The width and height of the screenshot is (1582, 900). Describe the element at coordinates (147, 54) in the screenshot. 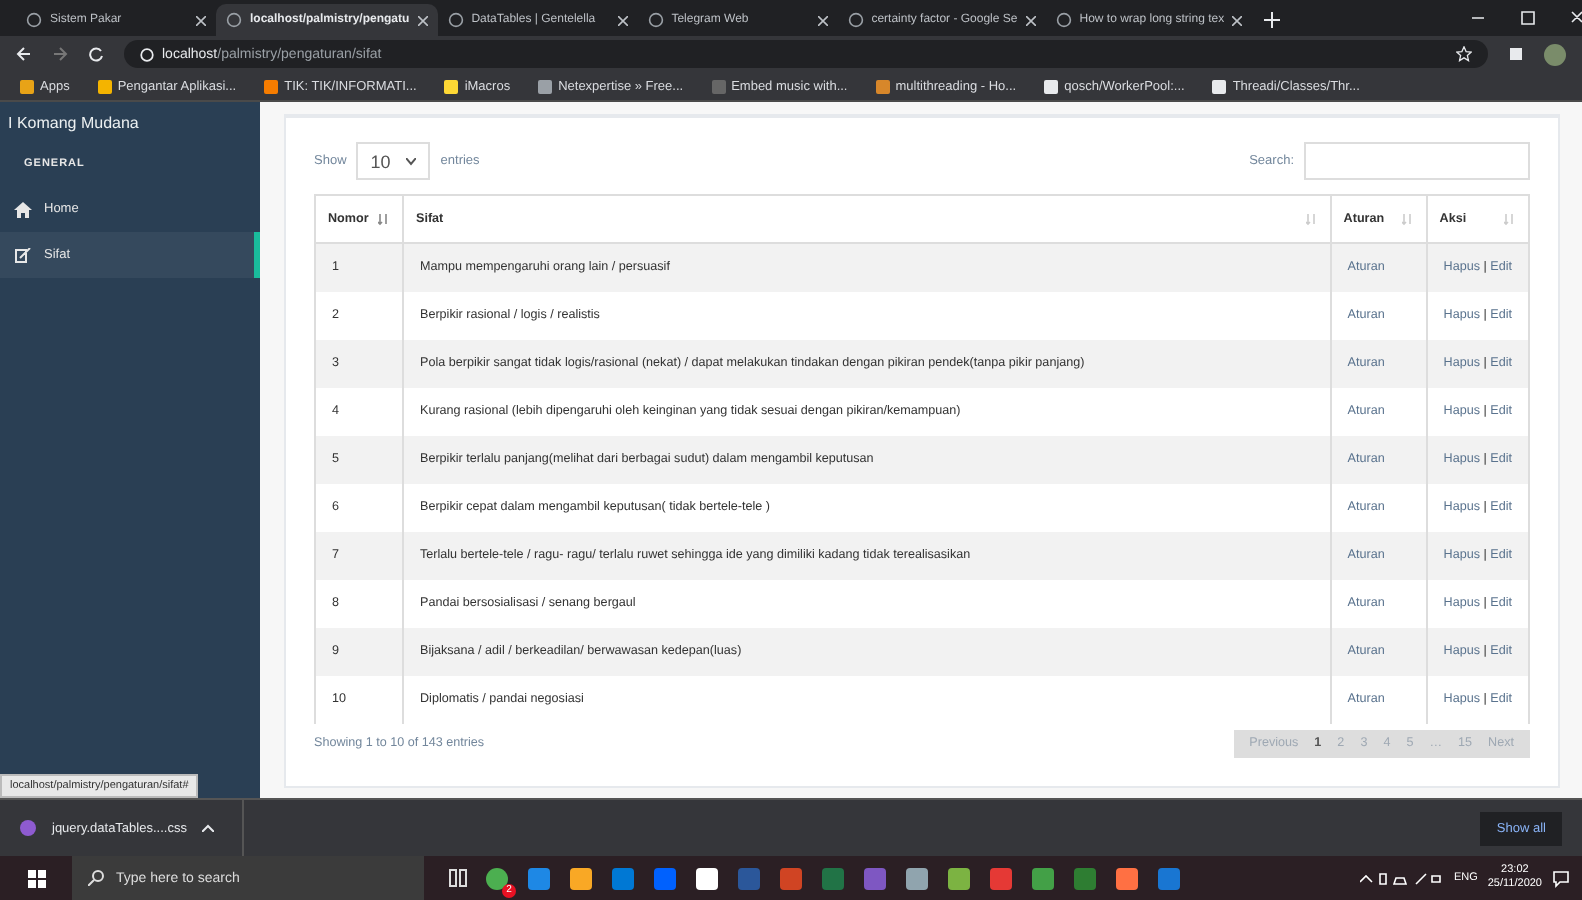

I see `info-icon` at that location.